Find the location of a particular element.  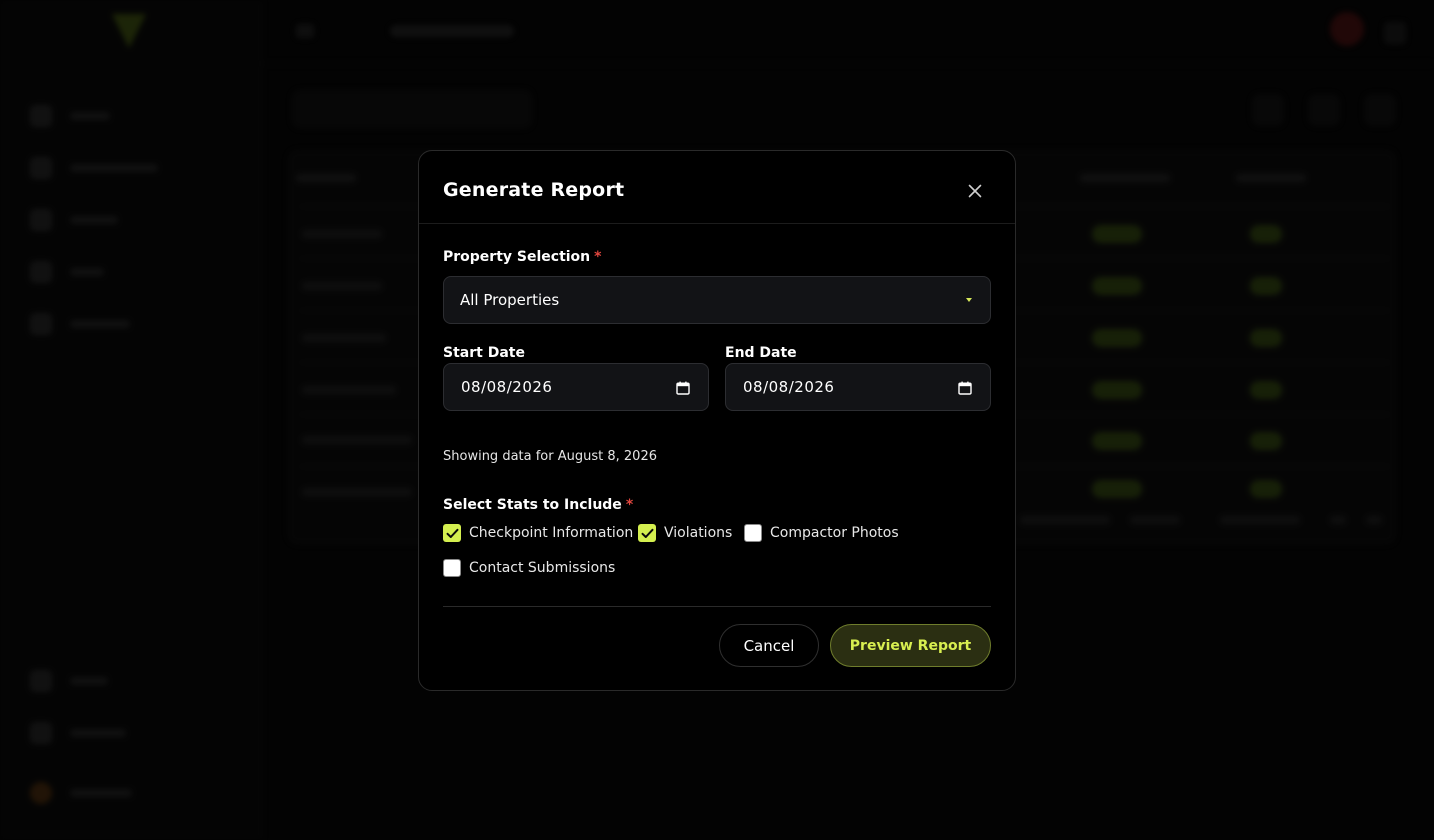

property-selection-label: Property Selection * is located at coordinates (522, 257).